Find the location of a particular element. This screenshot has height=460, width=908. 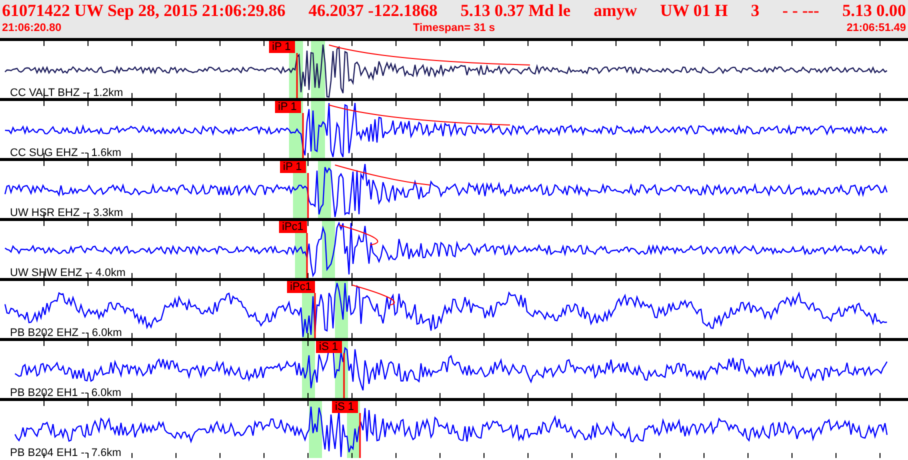

event-field: 61071422 UW Sep 28, 2015 21:06:29.86 is located at coordinates (144, 11).